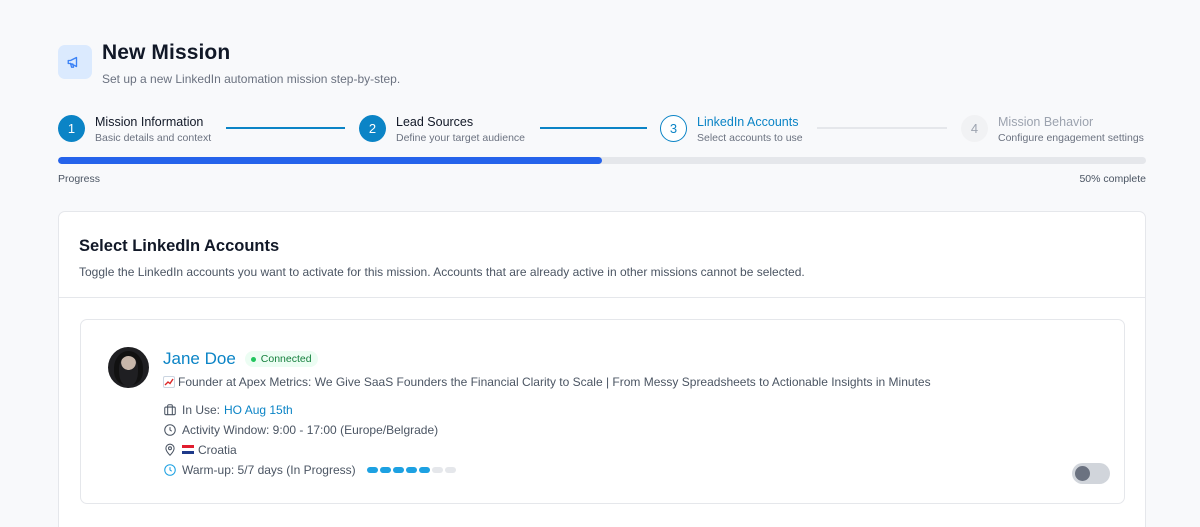  What do you see at coordinates (1071, 138) in the screenshot?
I see `step-description: Configure engagement settings` at bounding box center [1071, 138].